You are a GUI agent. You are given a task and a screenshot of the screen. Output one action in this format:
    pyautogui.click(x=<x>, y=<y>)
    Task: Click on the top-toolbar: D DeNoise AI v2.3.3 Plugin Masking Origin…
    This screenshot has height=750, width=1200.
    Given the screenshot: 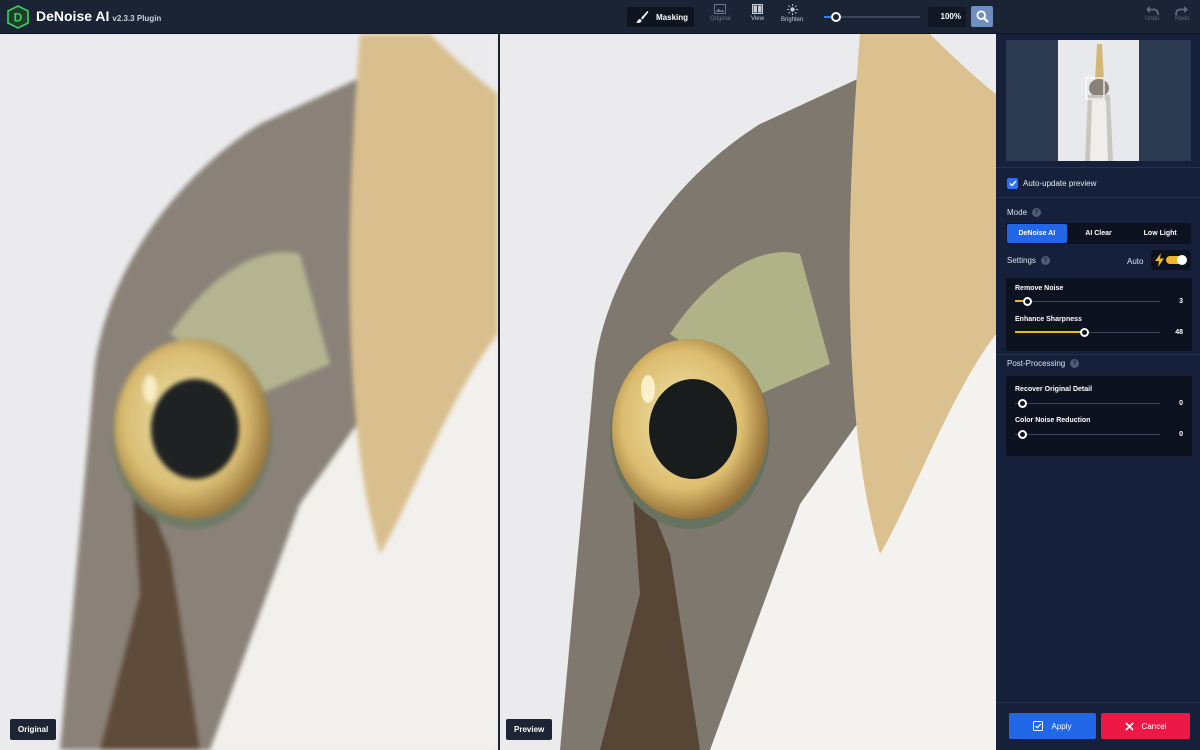 What is the action you would take?
    pyautogui.click(x=600, y=17)
    